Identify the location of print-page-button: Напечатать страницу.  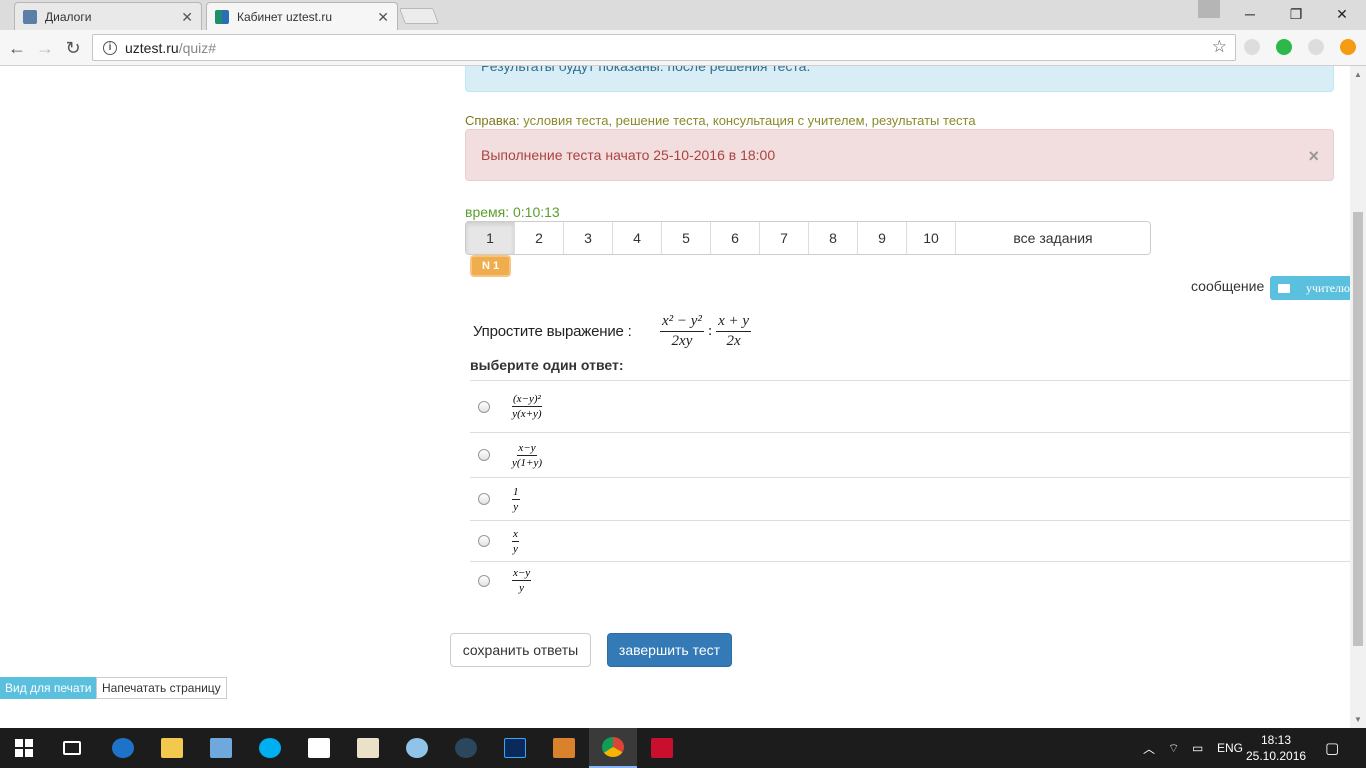
(161, 688).